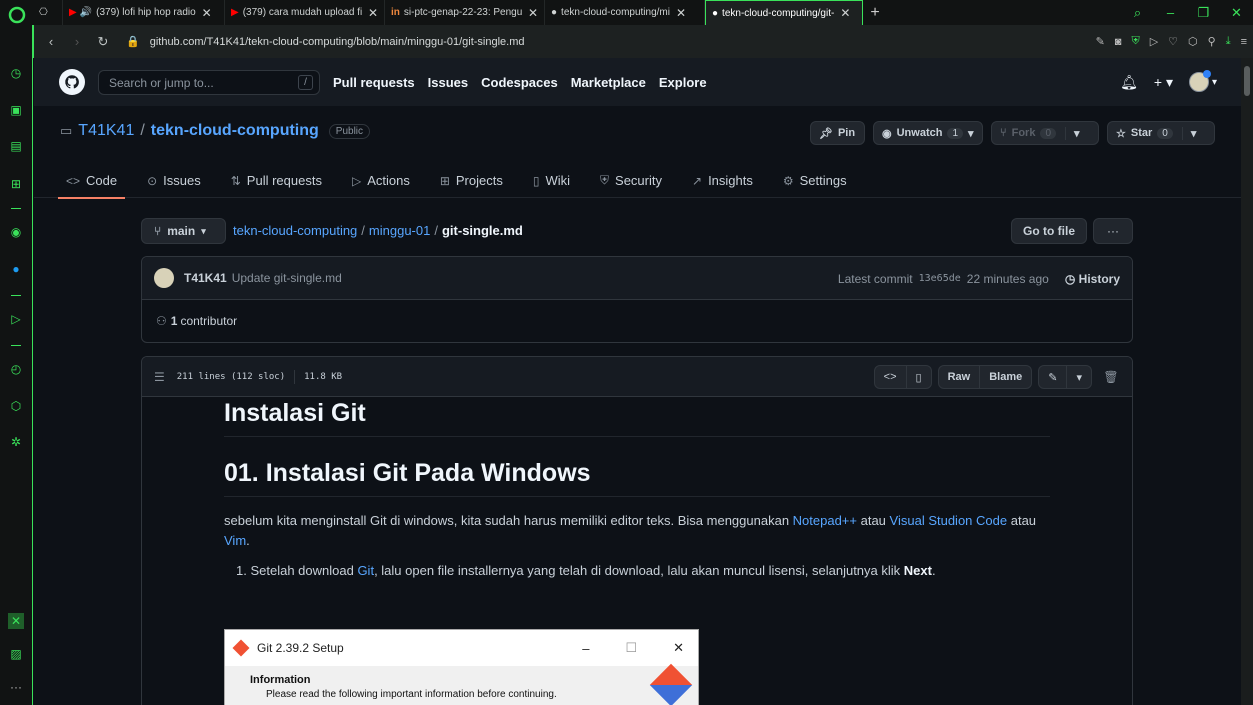 The height and width of the screenshot is (705, 1253). Describe the element at coordinates (152, 180) in the screenshot. I see `issue-icon: ⊙` at that location.